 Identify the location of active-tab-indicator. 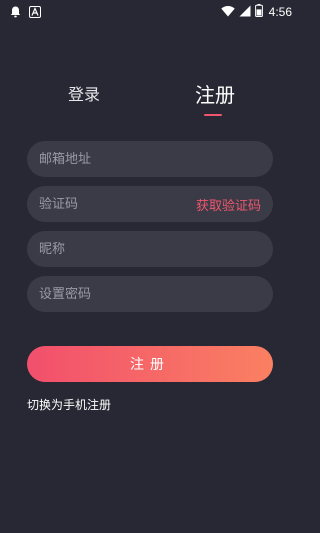
(213, 115).